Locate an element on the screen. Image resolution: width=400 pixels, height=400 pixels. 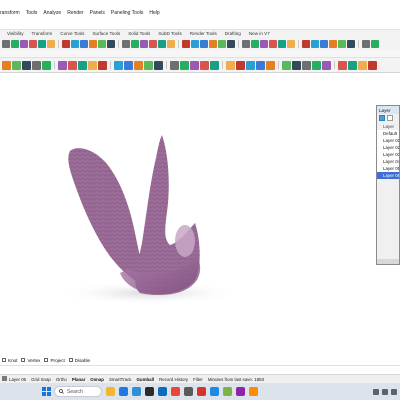
osnap-knot: Knot is located at coordinates (9, 360).